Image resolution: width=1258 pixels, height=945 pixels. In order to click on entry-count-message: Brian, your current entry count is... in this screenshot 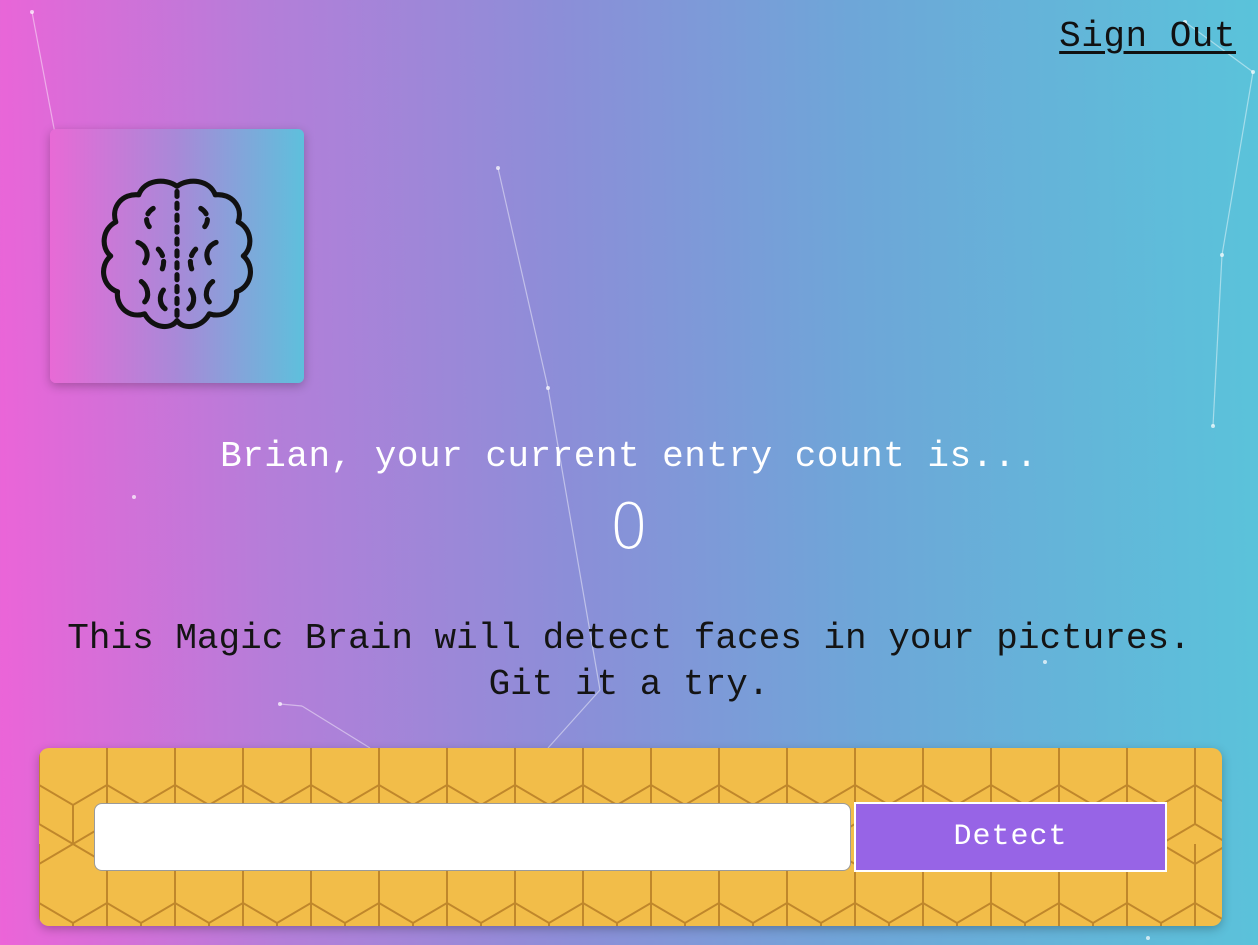, I will do `click(629, 456)`.